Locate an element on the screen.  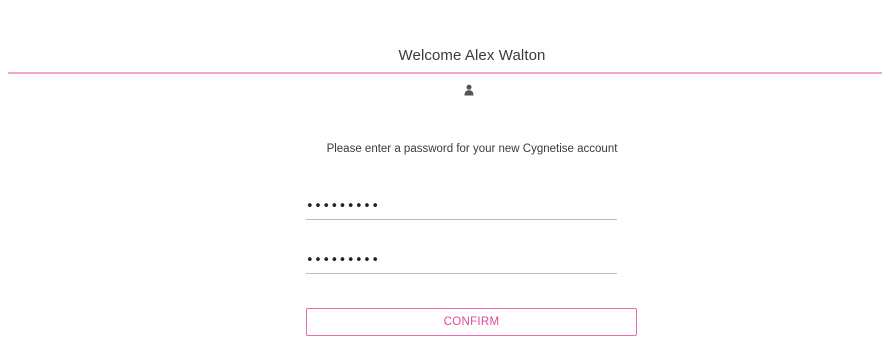
header-divider is located at coordinates (445, 73).